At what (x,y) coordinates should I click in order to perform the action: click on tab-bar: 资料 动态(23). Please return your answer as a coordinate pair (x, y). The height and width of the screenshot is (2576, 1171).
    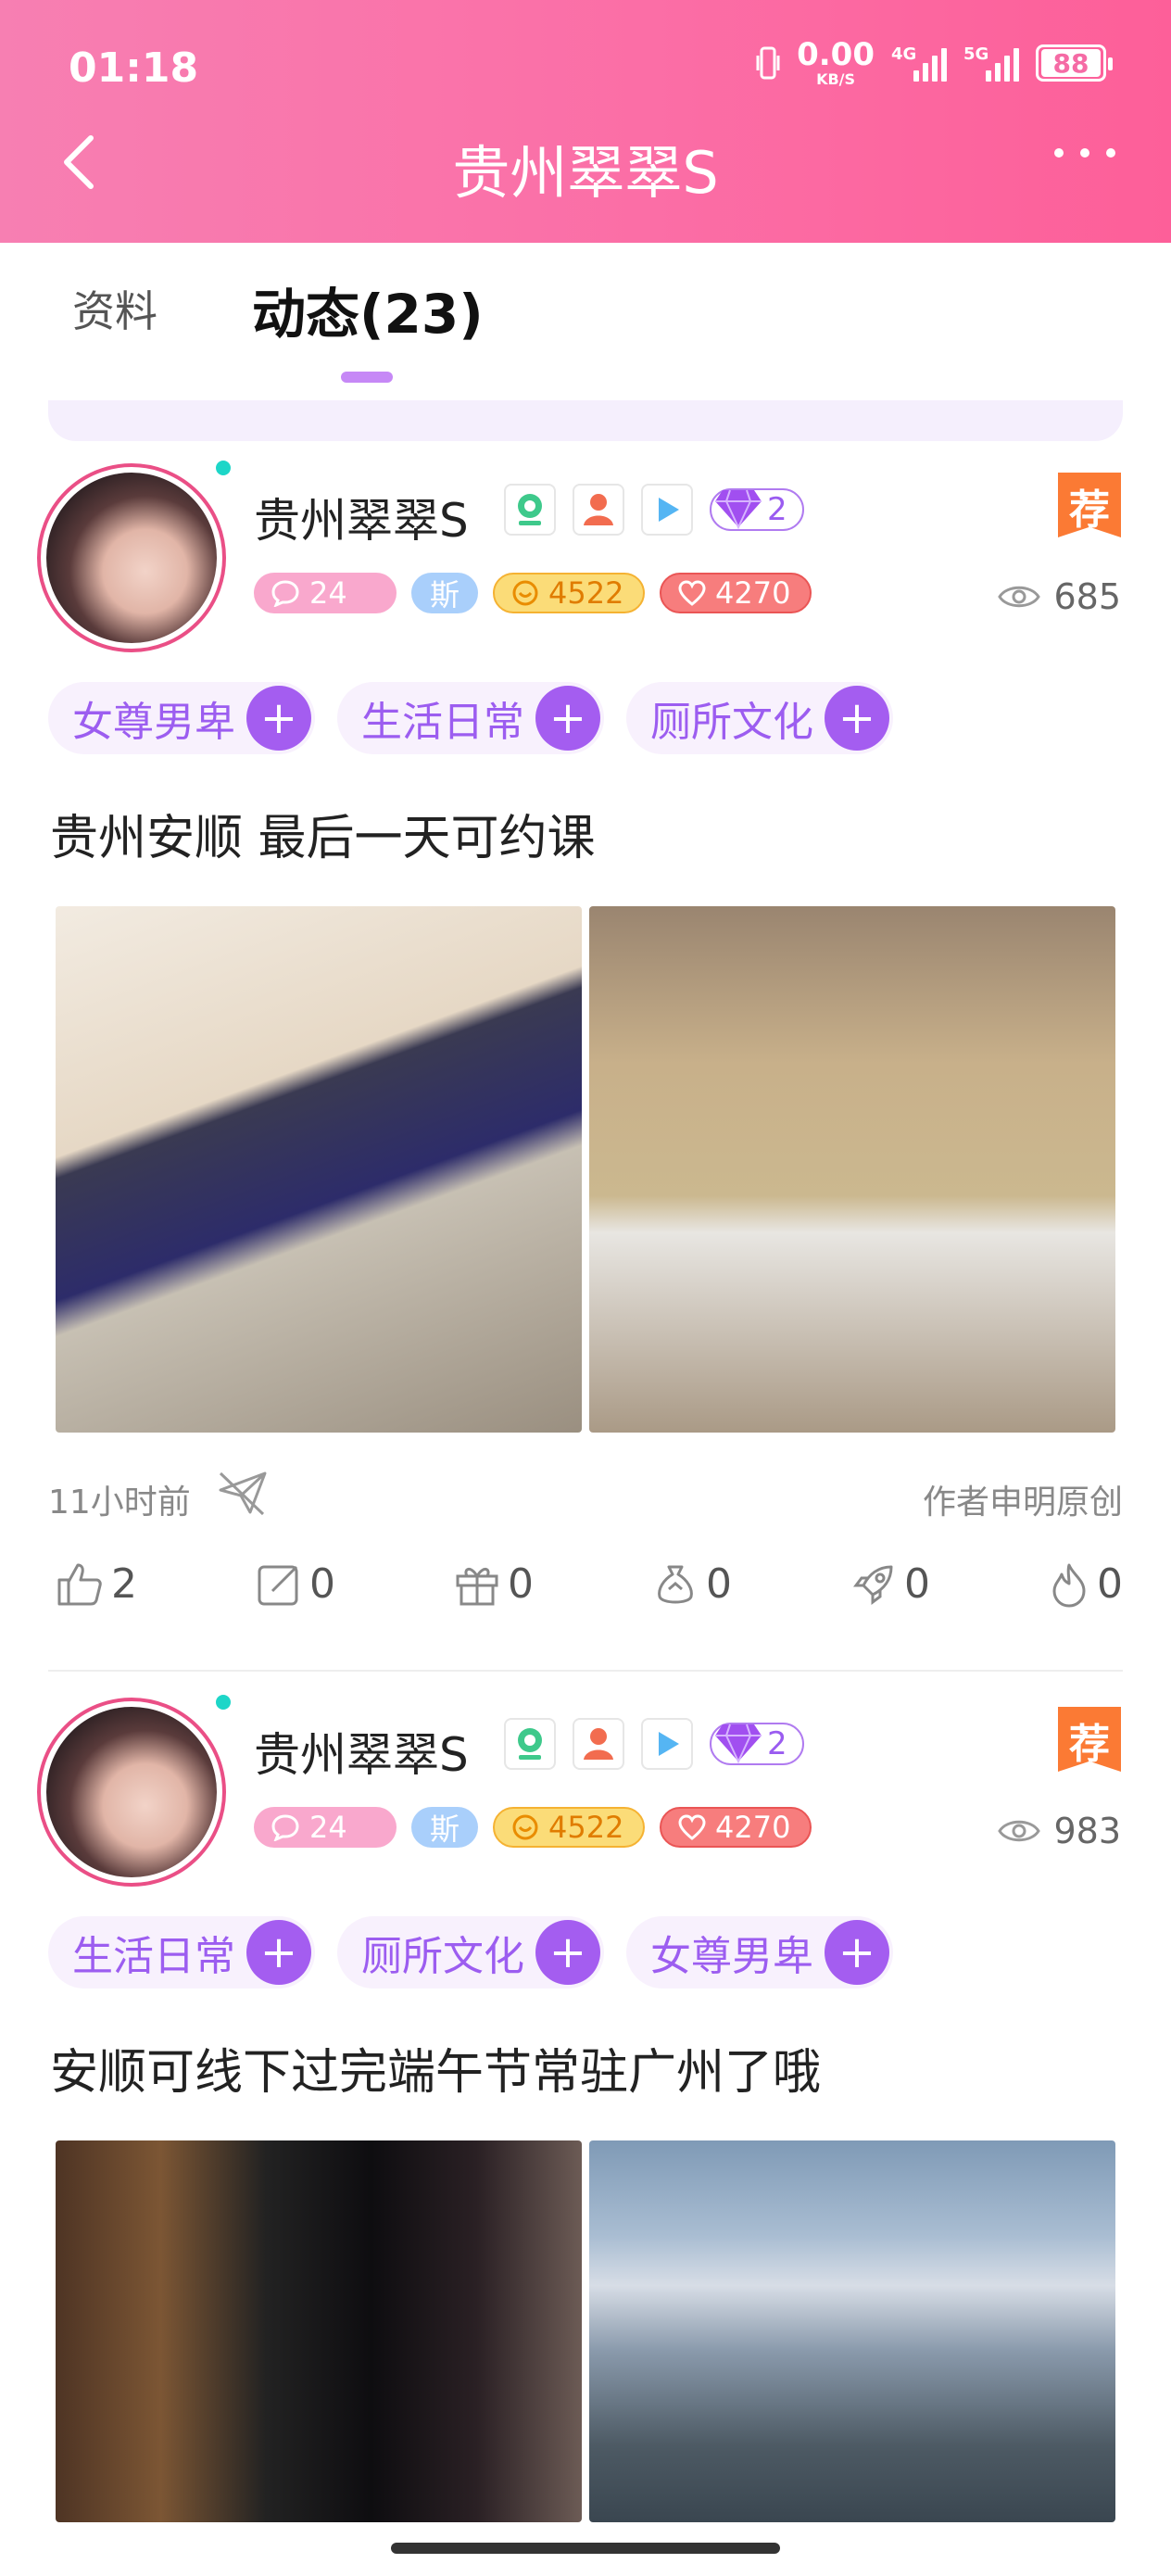
    Looking at the image, I should click on (585, 318).